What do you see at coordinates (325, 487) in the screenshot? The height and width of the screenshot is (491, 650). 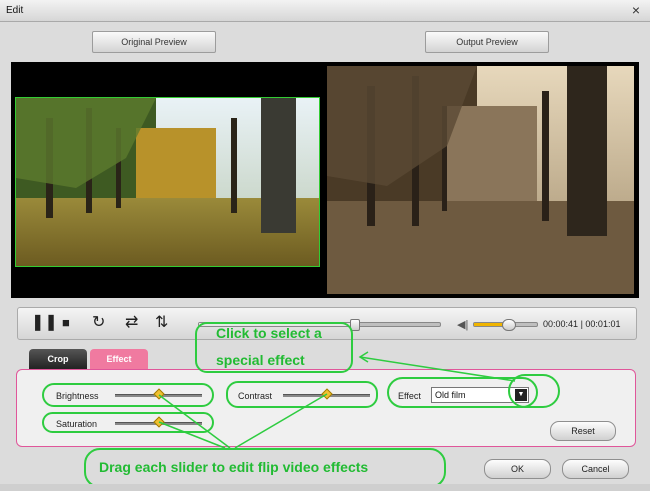 I see `window-bottom-edge` at bounding box center [325, 487].